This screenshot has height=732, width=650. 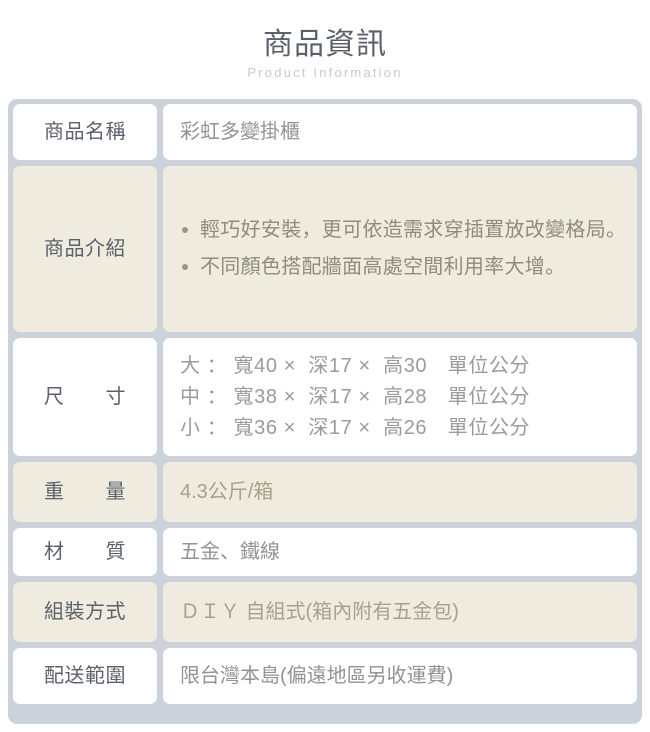 I want to click on row-value-shipping: 限台灣本島(偏遠地區另收運費), so click(x=400, y=676).